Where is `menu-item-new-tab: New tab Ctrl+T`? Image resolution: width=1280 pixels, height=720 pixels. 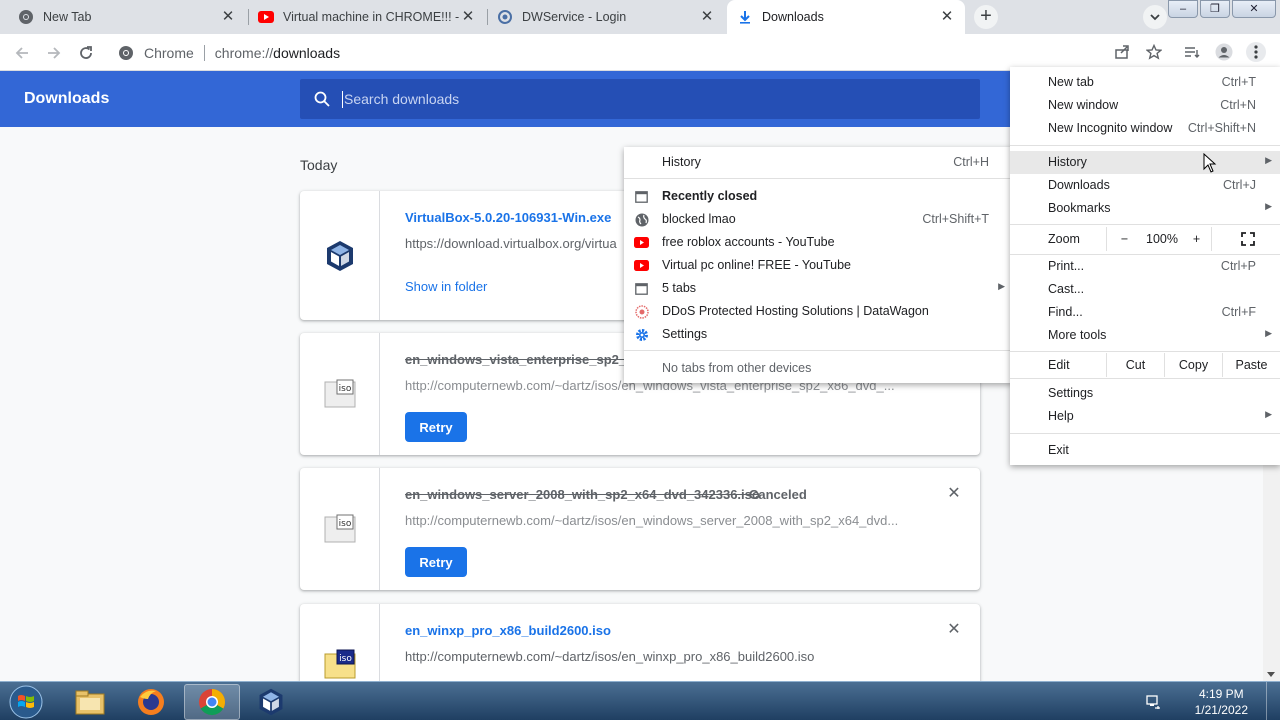 menu-item-new-tab: New tab Ctrl+T is located at coordinates (1145, 82).